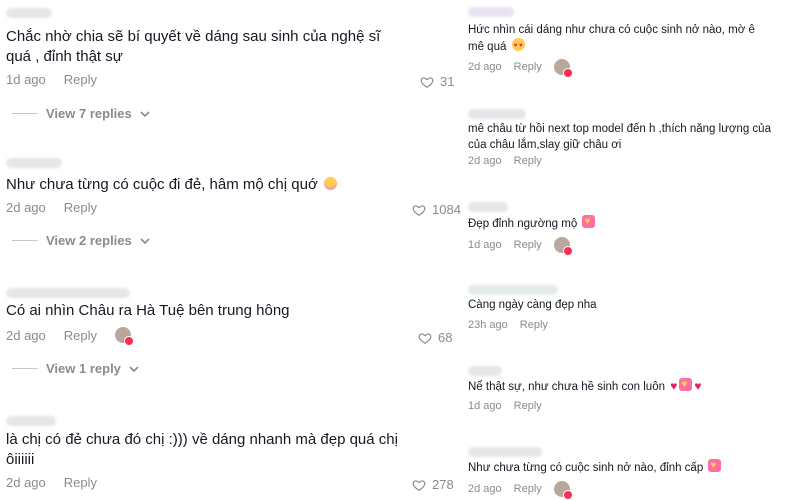  Describe the element at coordinates (148, 310) in the screenshot. I see `comment-text: Có ai nhìn Châu ra Hà Tuệ bên trung hông` at that location.